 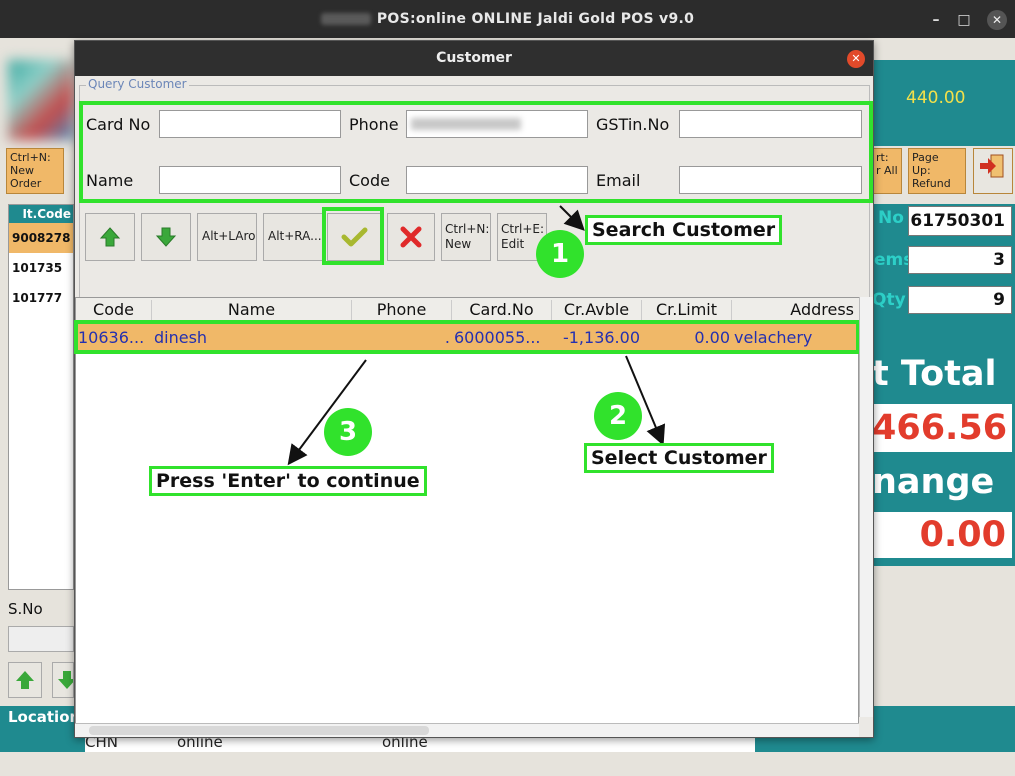 I want to click on select-customer-callout: Select Customer, so click(x=679, y=458).